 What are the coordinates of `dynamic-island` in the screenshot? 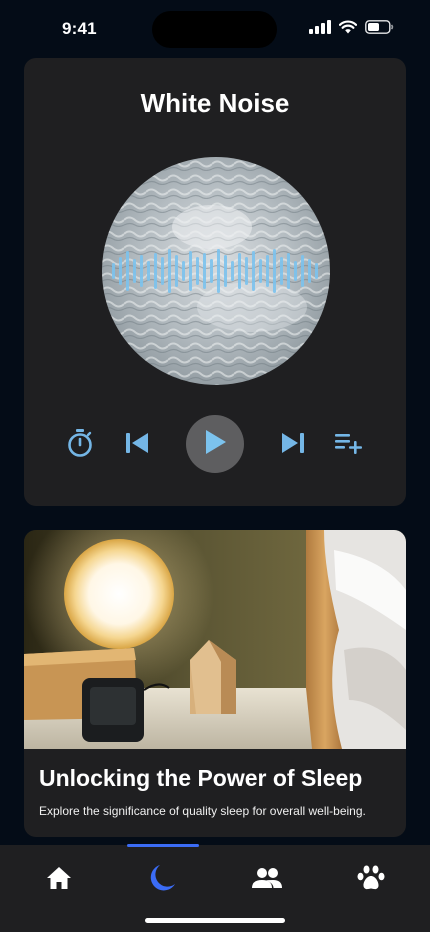 It's located at (214, 29).